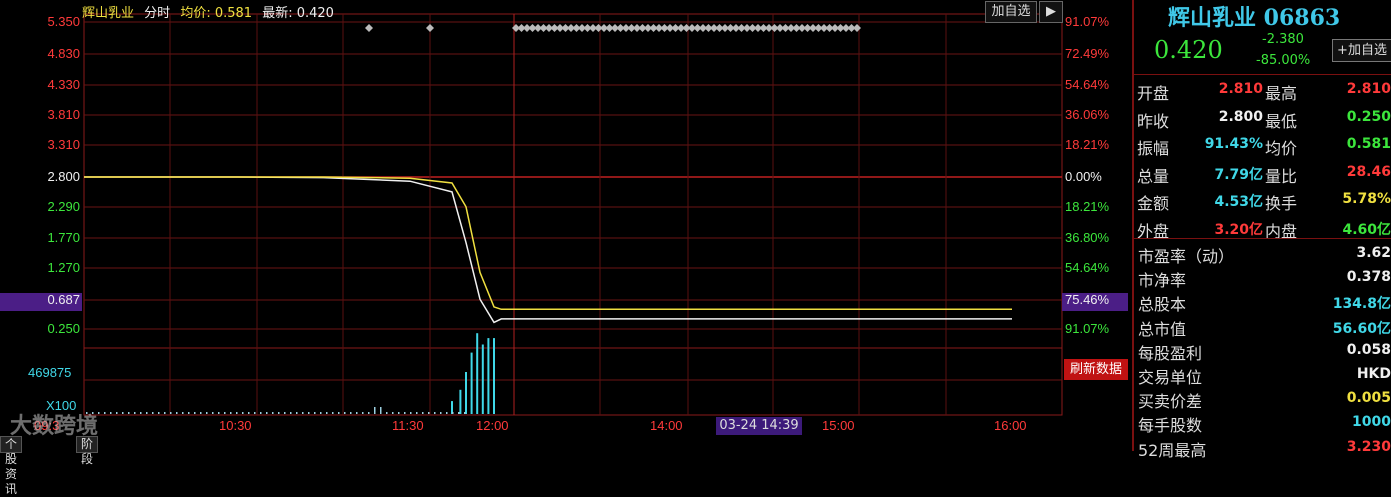 The width and height of the screenshot is (1391, 497). Describe the element at coordinates (1368, 144) in the screenshot. I see `quote-value: 0.581` at that location.